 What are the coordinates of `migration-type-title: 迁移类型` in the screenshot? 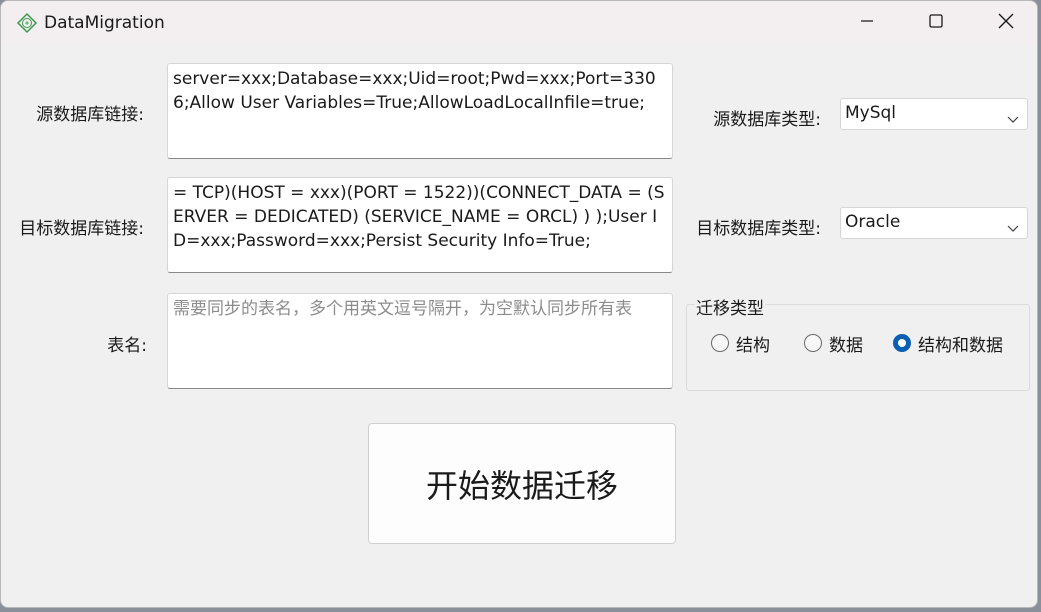 It's located at (730, 306).